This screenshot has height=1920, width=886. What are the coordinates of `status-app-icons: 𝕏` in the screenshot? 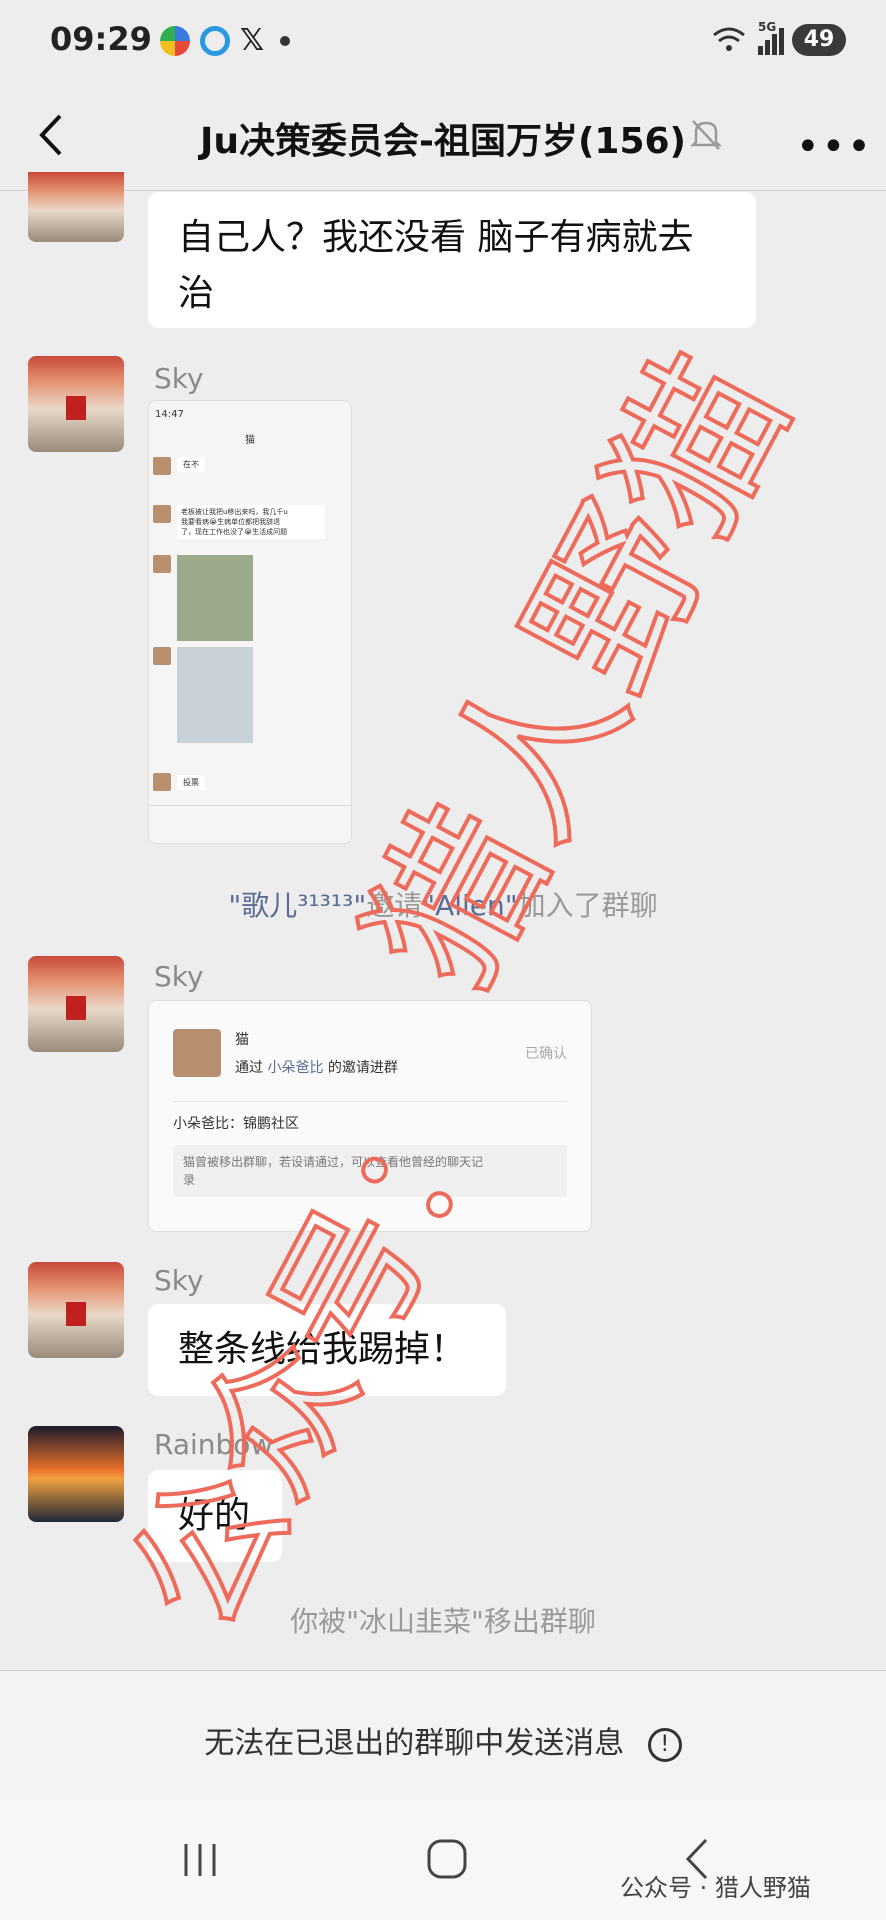 It's located at (225, 41).